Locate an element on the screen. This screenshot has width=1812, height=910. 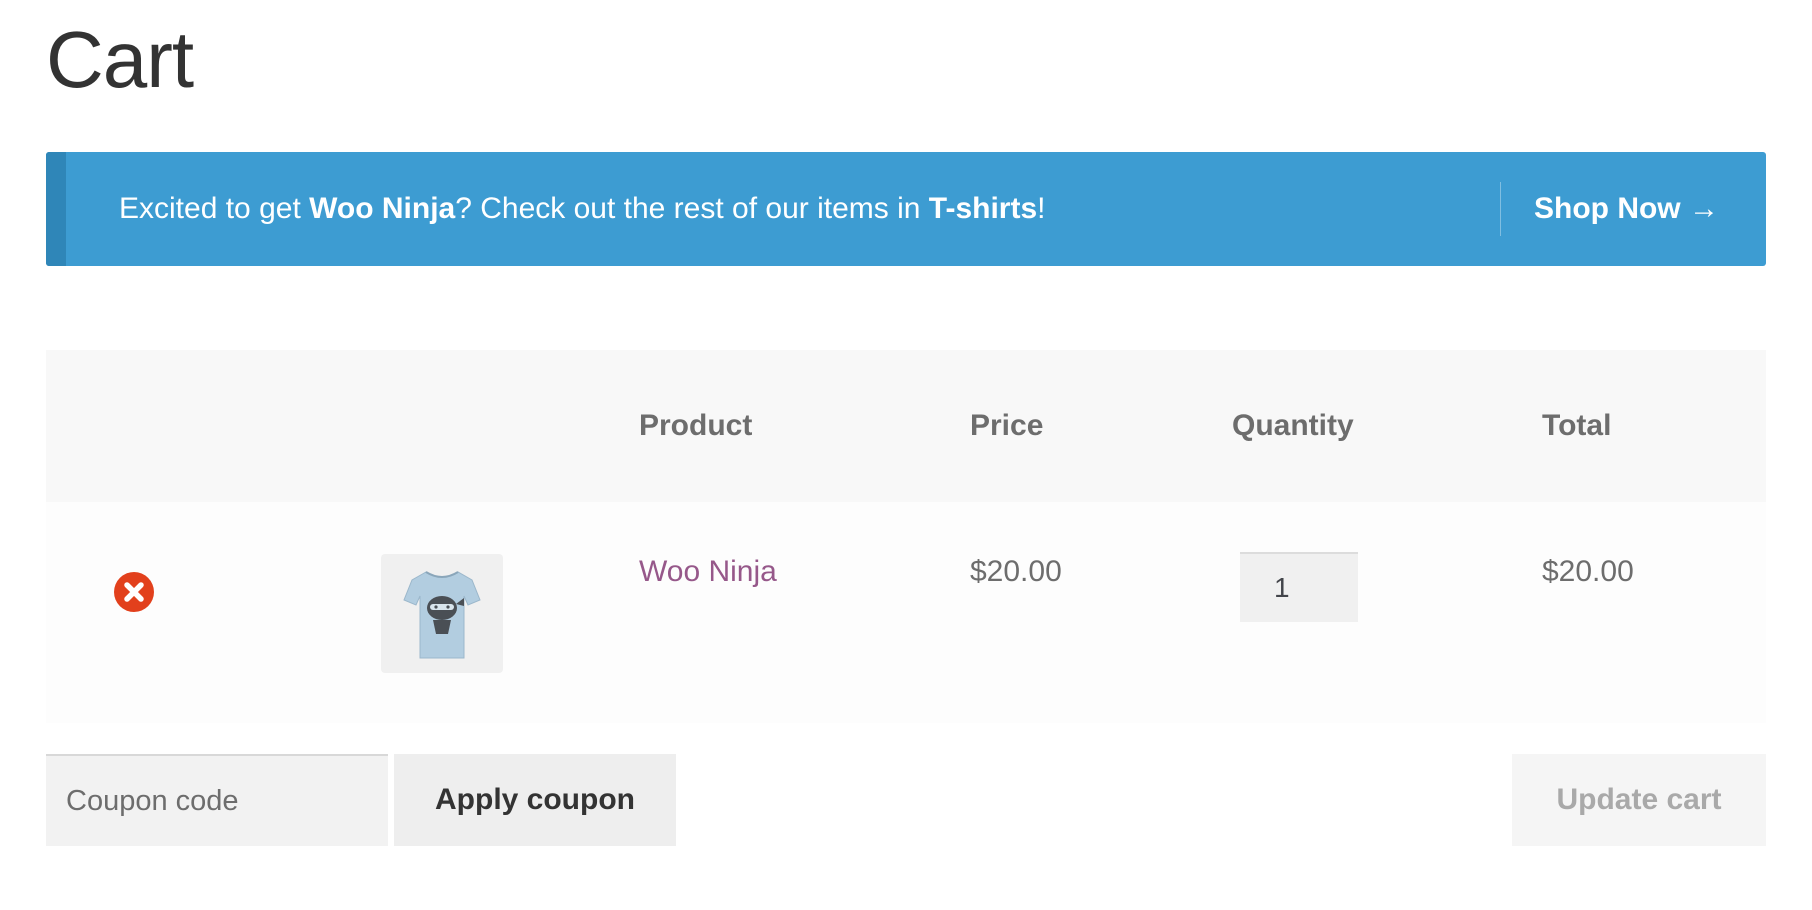
notice-stripe is located at coordinates (56, 209).